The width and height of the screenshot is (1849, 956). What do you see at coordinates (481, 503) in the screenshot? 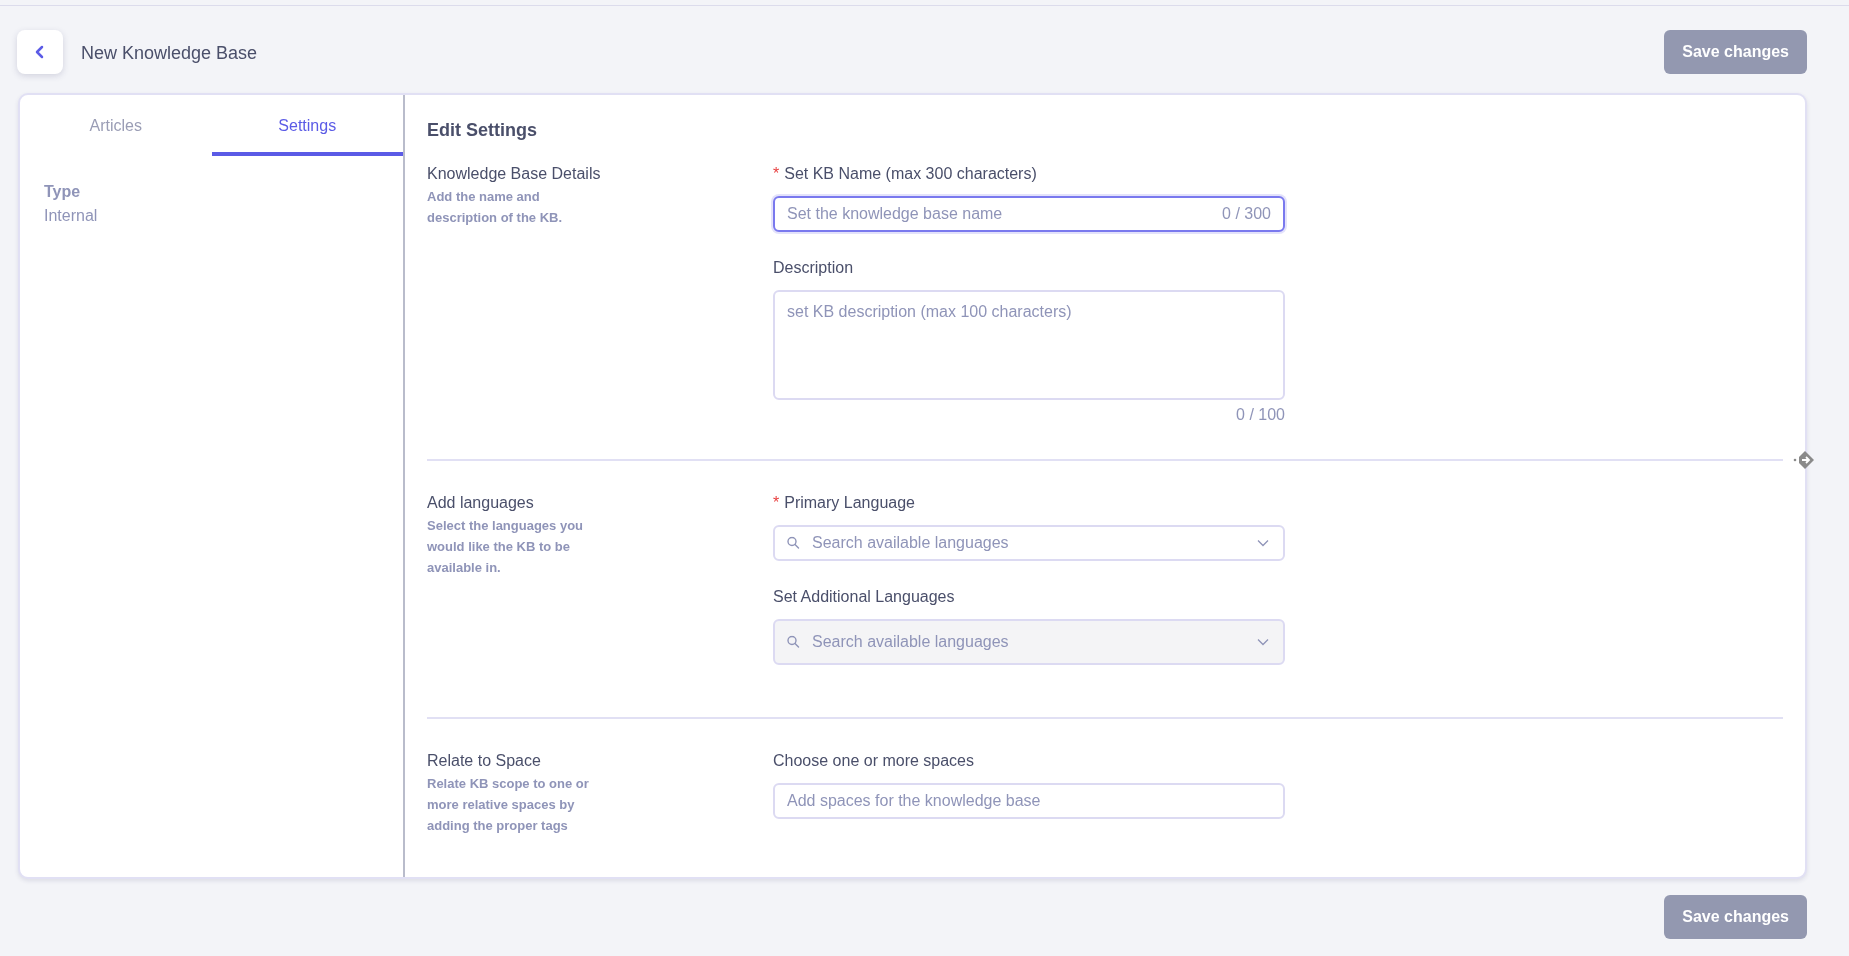
I see `section-title: Add languages` at bounding box center [481, 503].